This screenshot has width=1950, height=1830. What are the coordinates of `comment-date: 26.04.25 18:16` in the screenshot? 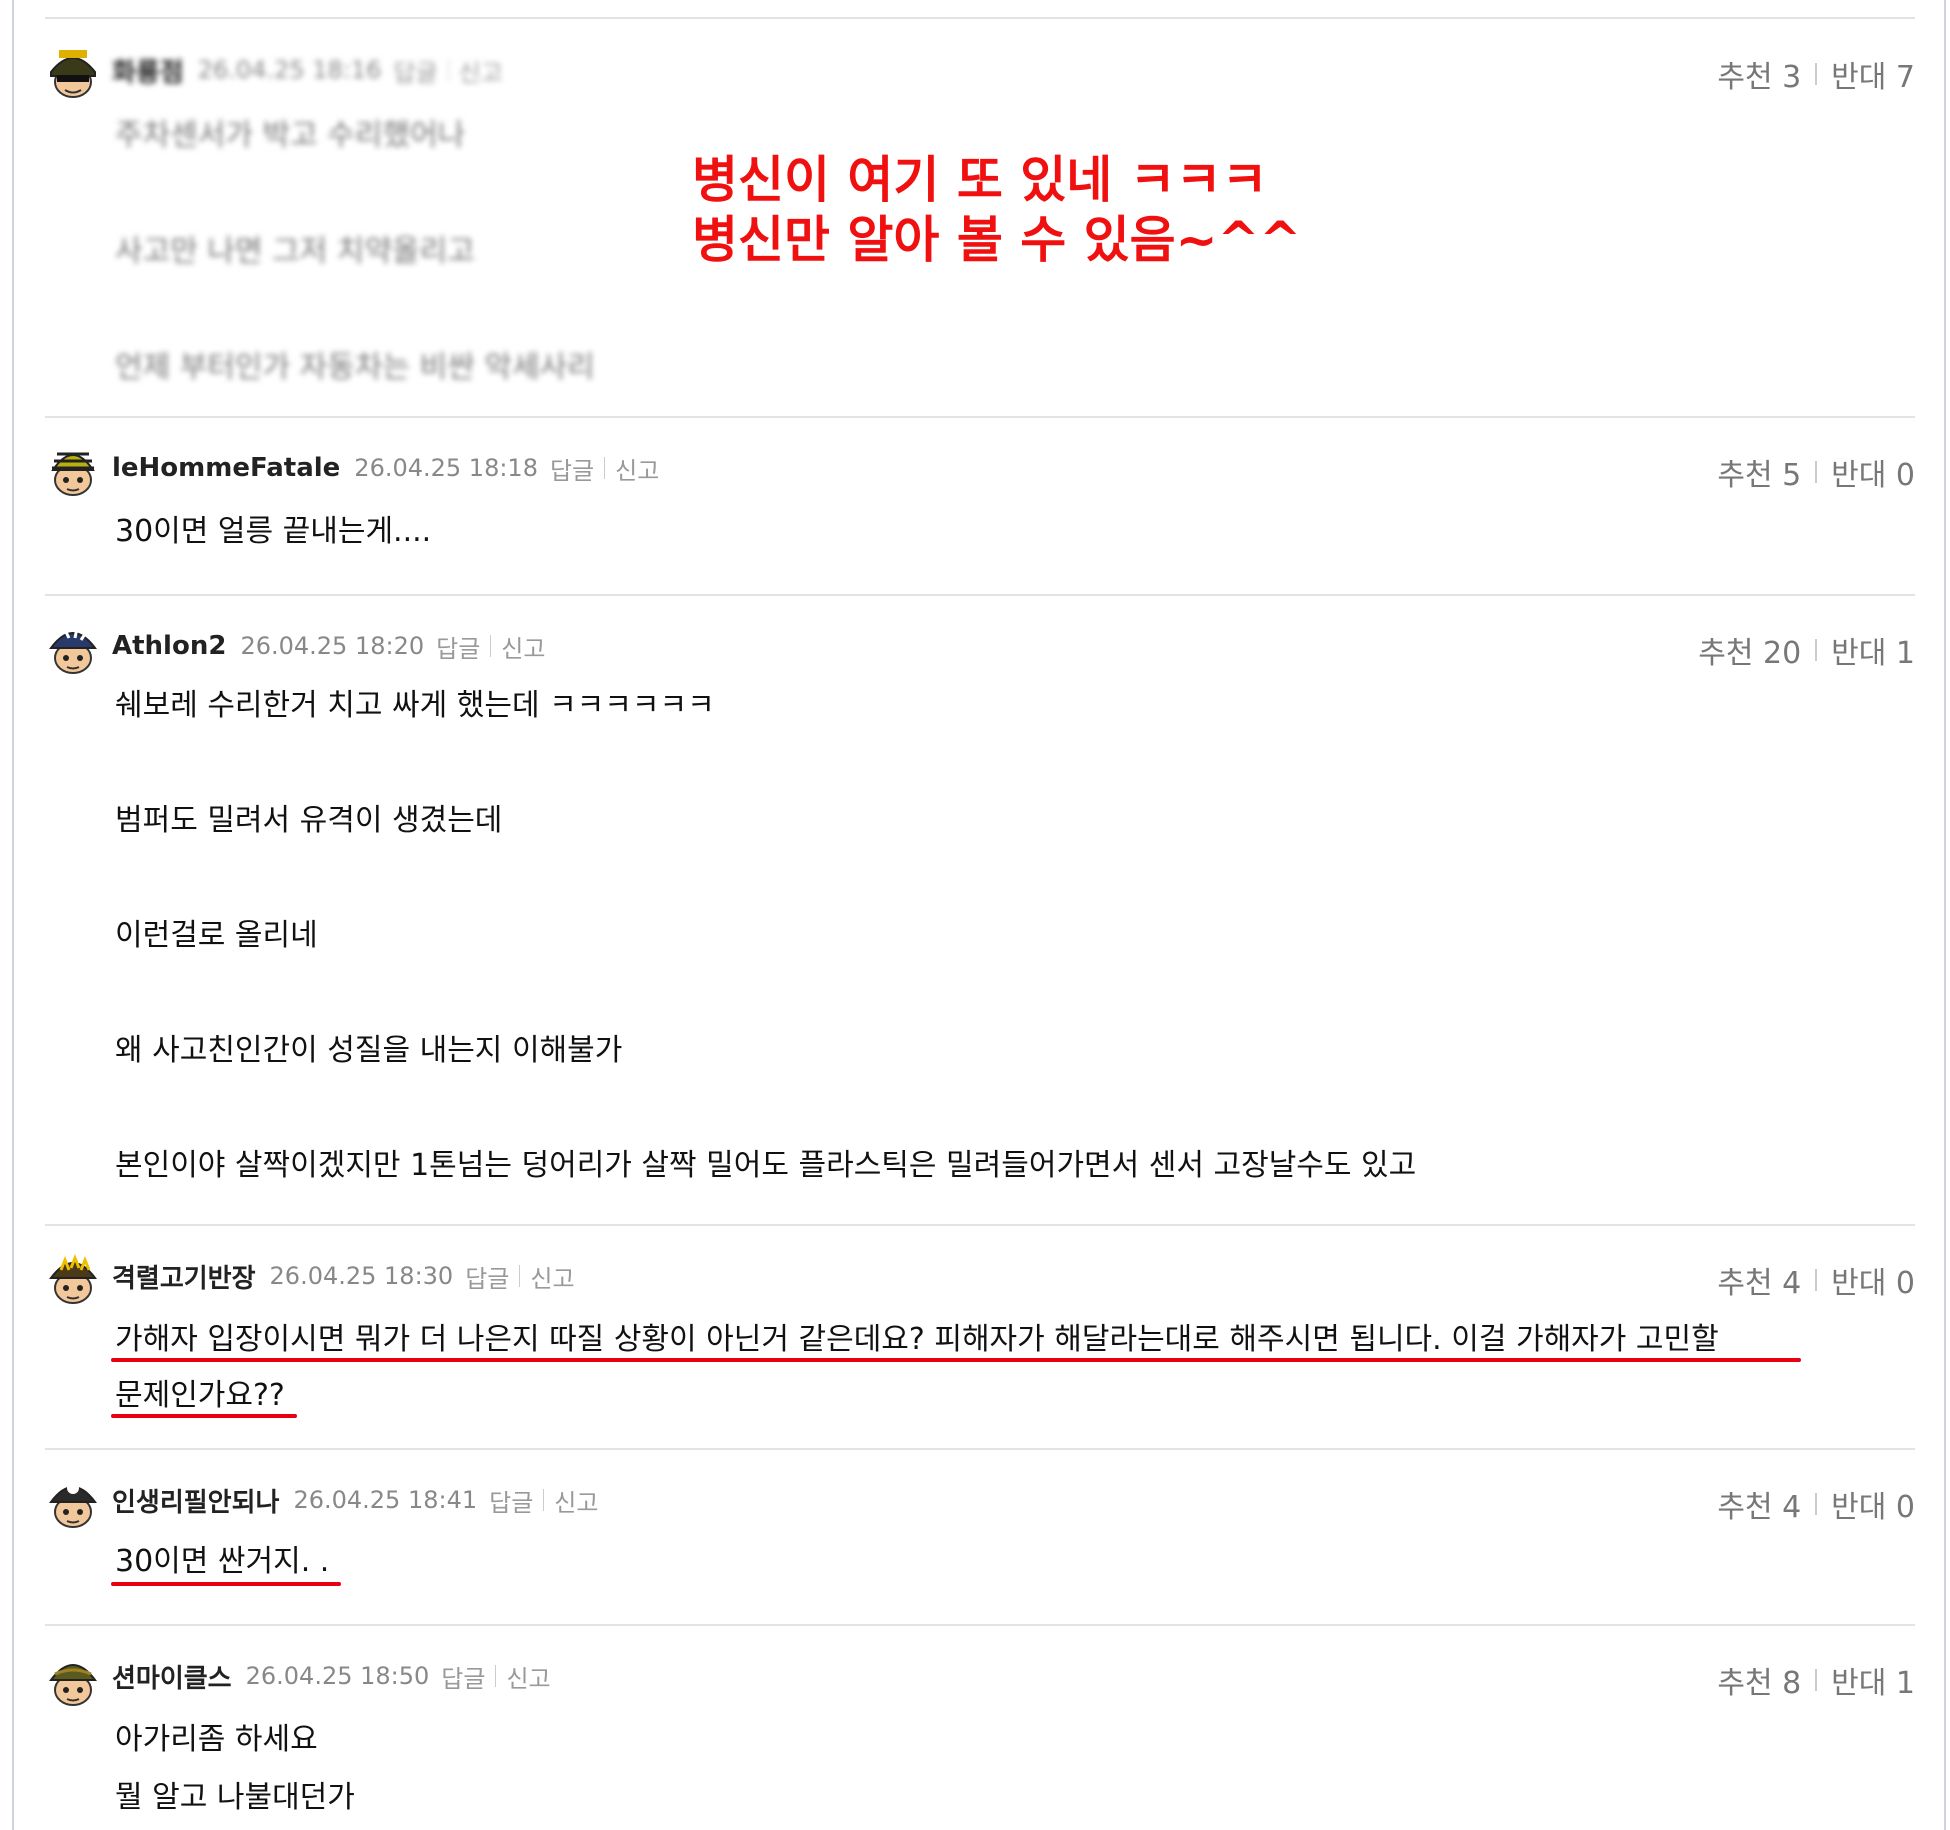 It's located at (289, 70).